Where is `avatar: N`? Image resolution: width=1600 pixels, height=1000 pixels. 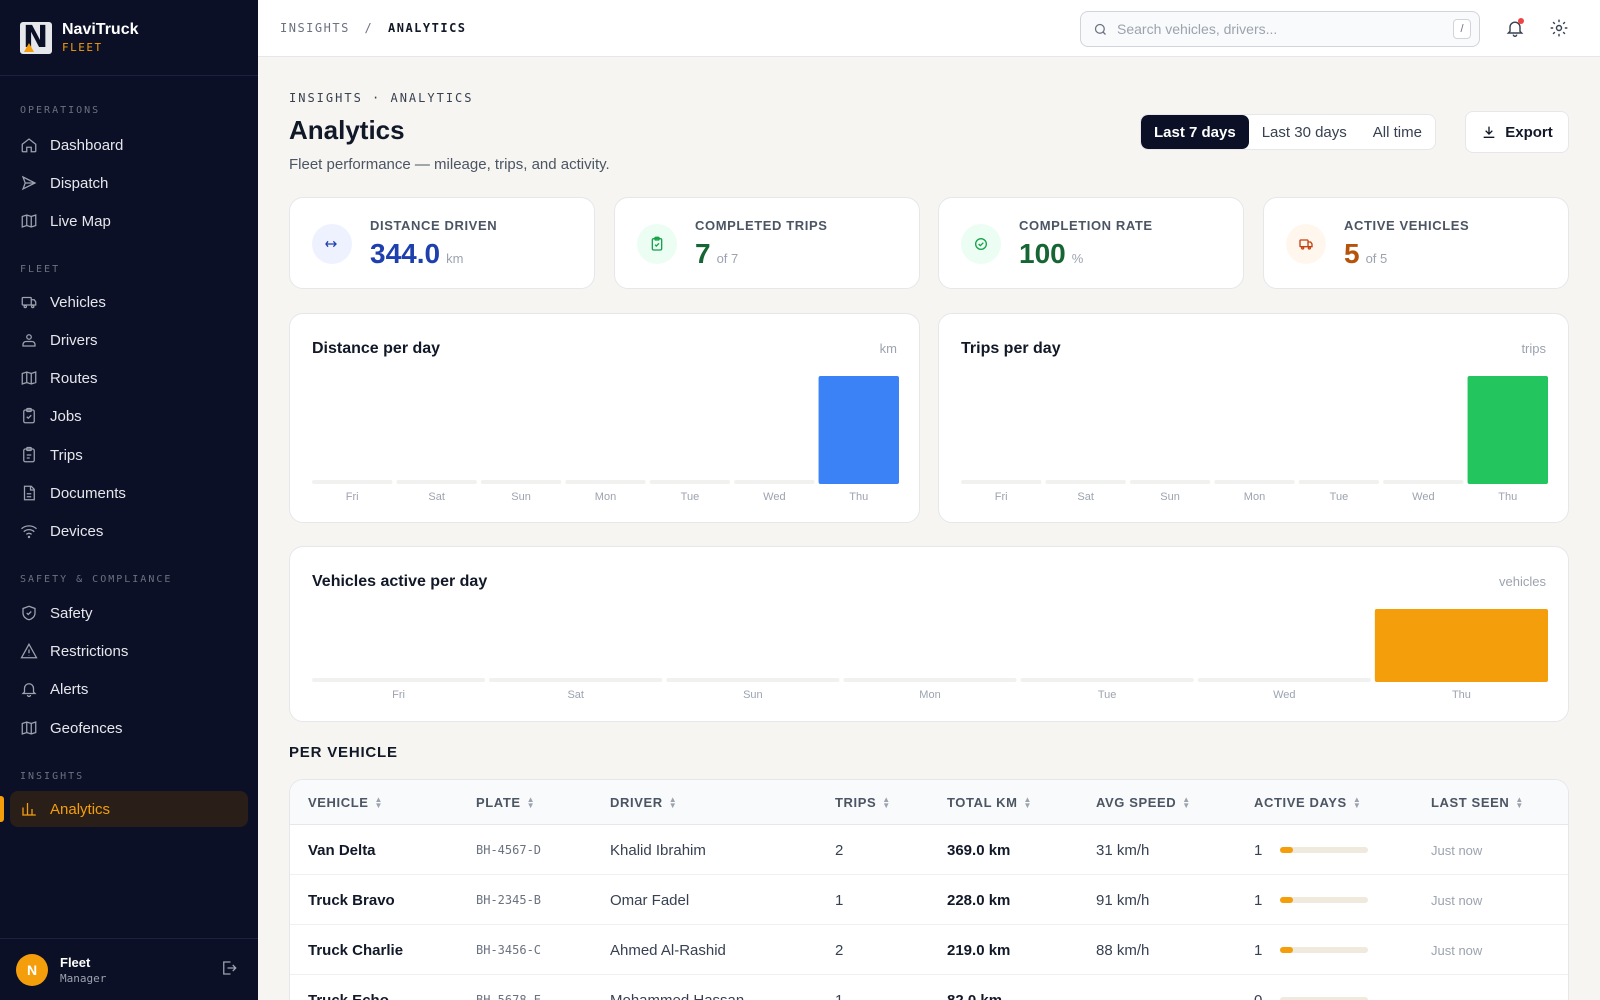 avatar: N is located at coordinates (32, 969).